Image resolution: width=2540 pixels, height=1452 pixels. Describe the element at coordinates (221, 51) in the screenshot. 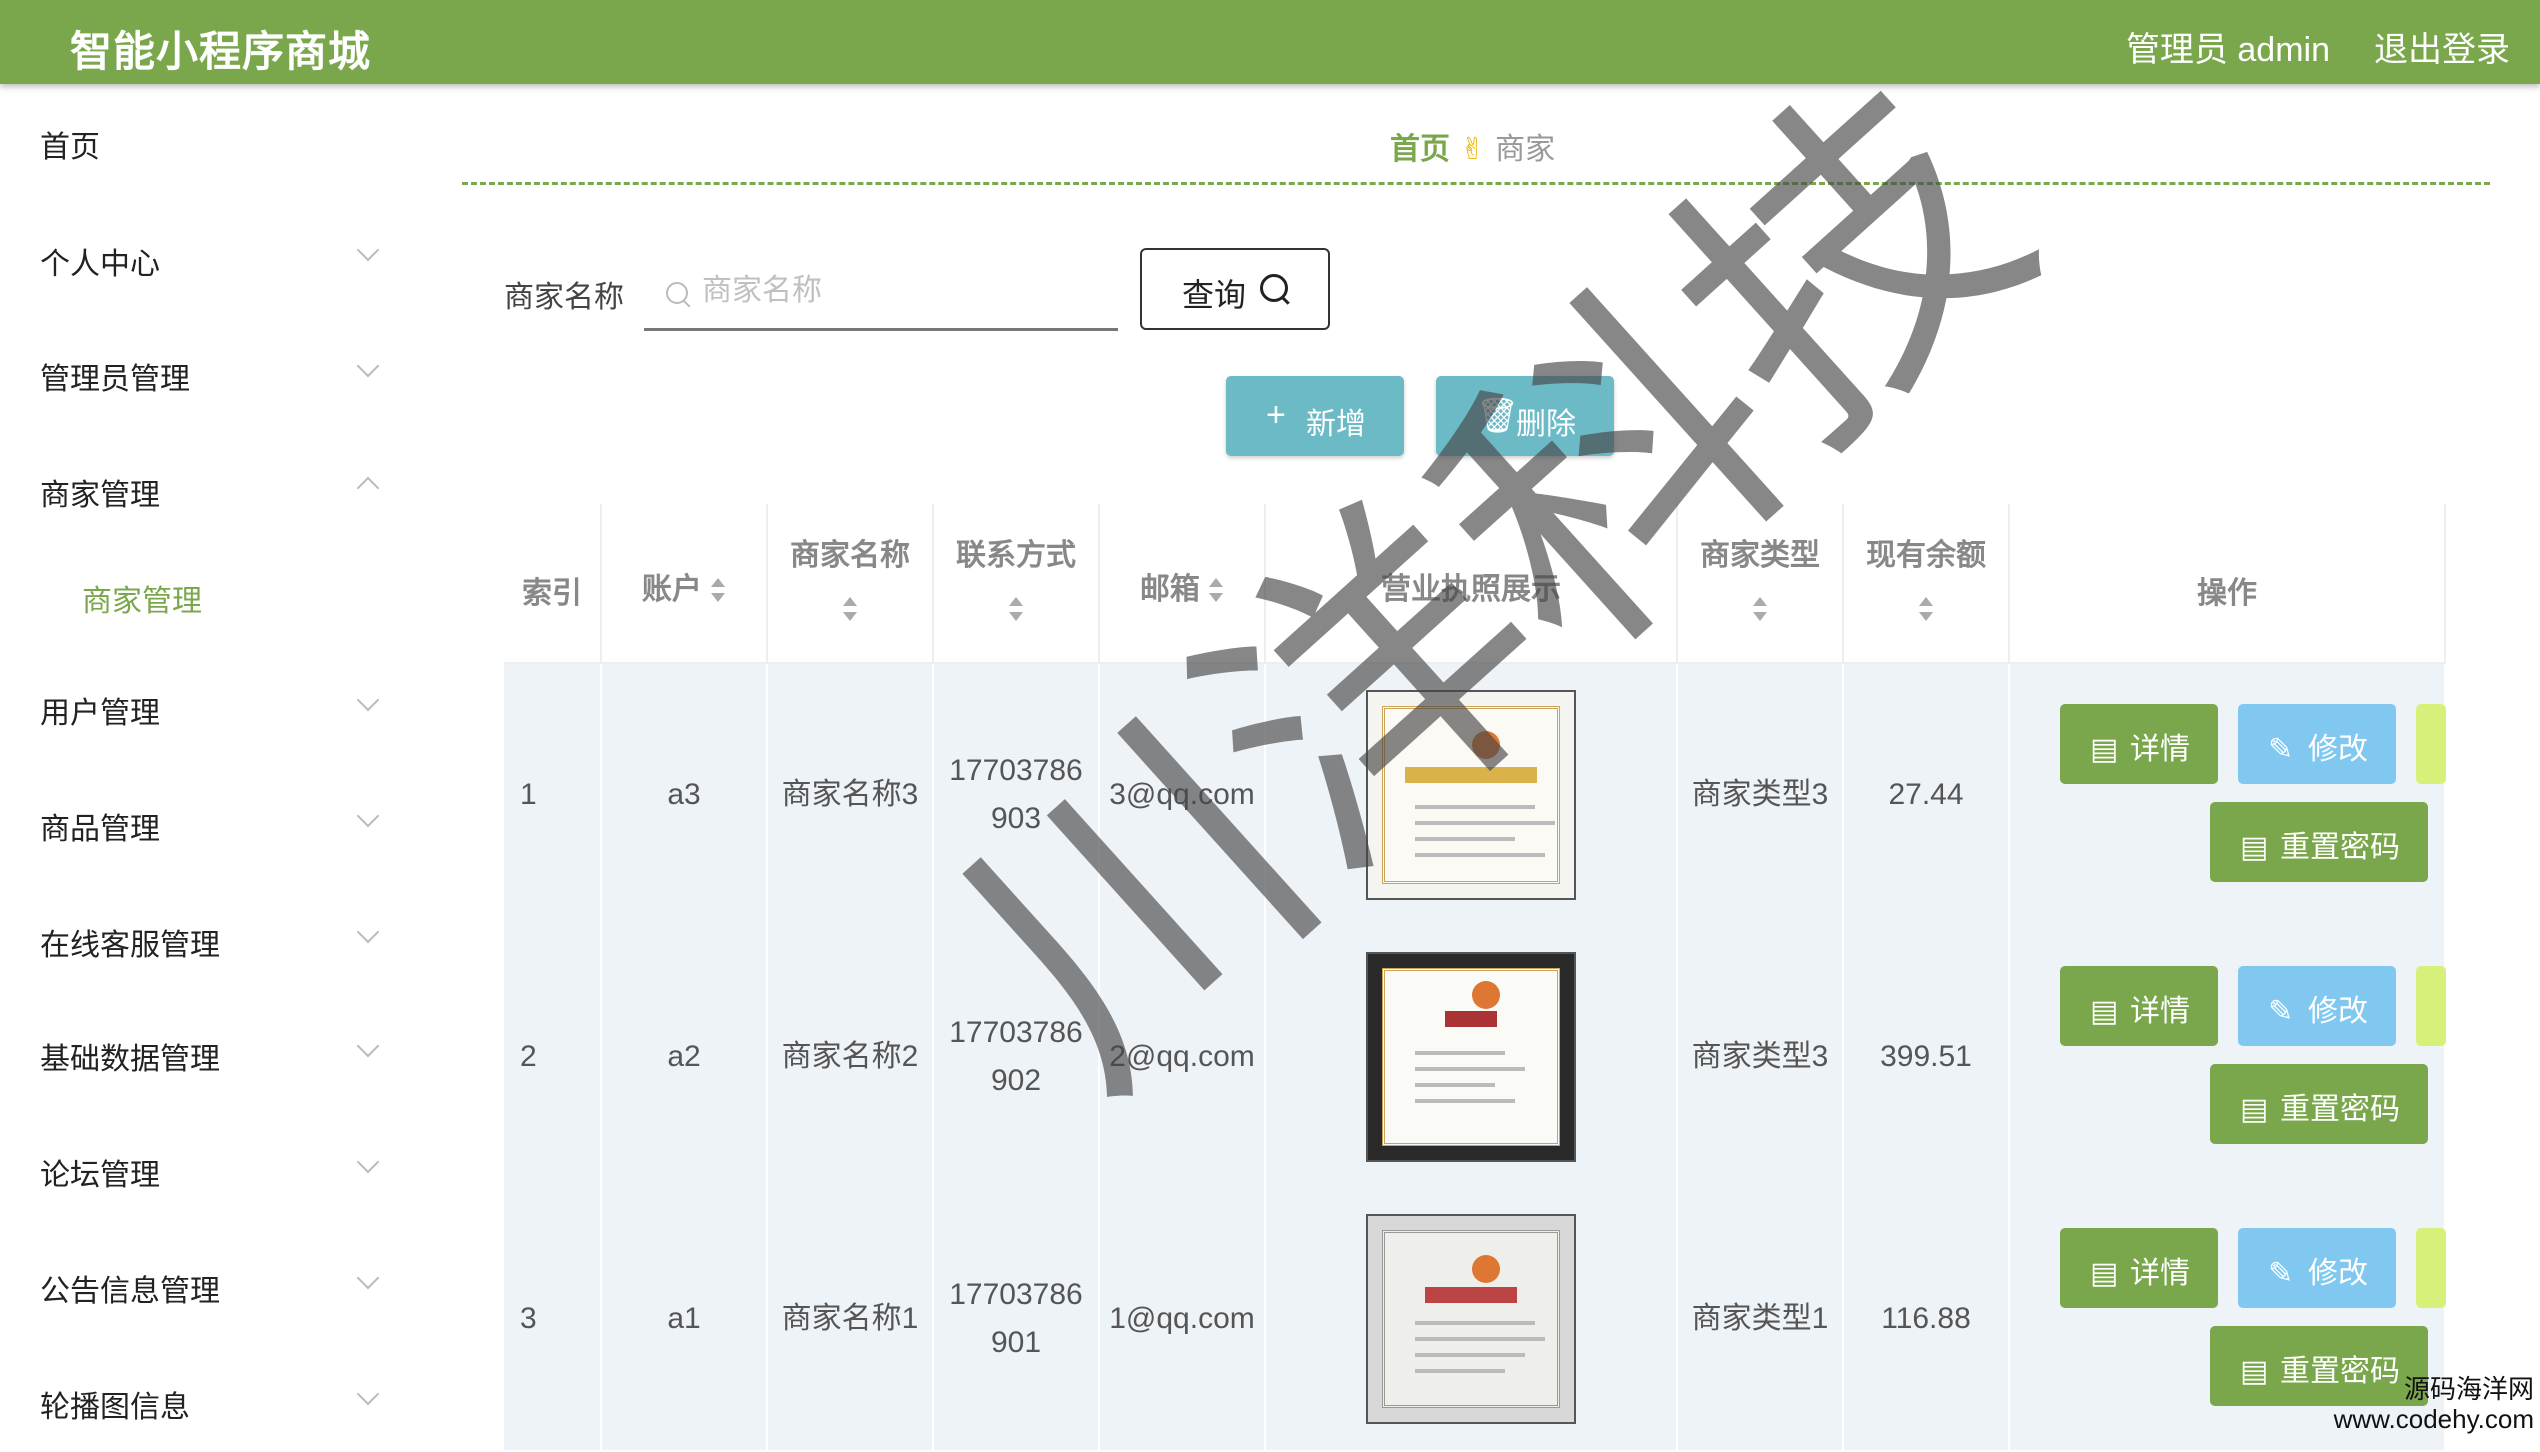

I see `app-title: 智能小程序商城` at that location.